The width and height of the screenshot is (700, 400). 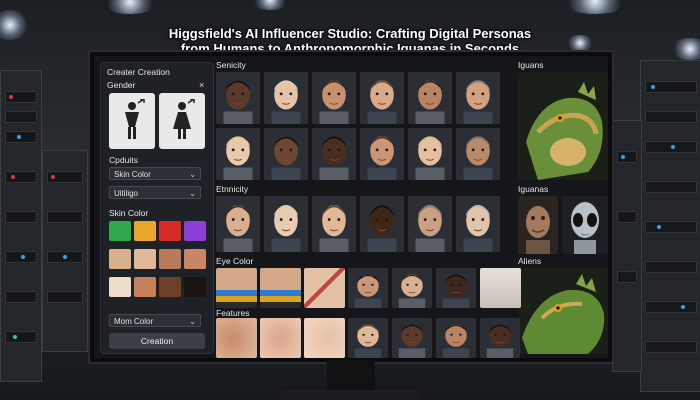 I want to click on gender-male-option, so click(x=132, y=121).